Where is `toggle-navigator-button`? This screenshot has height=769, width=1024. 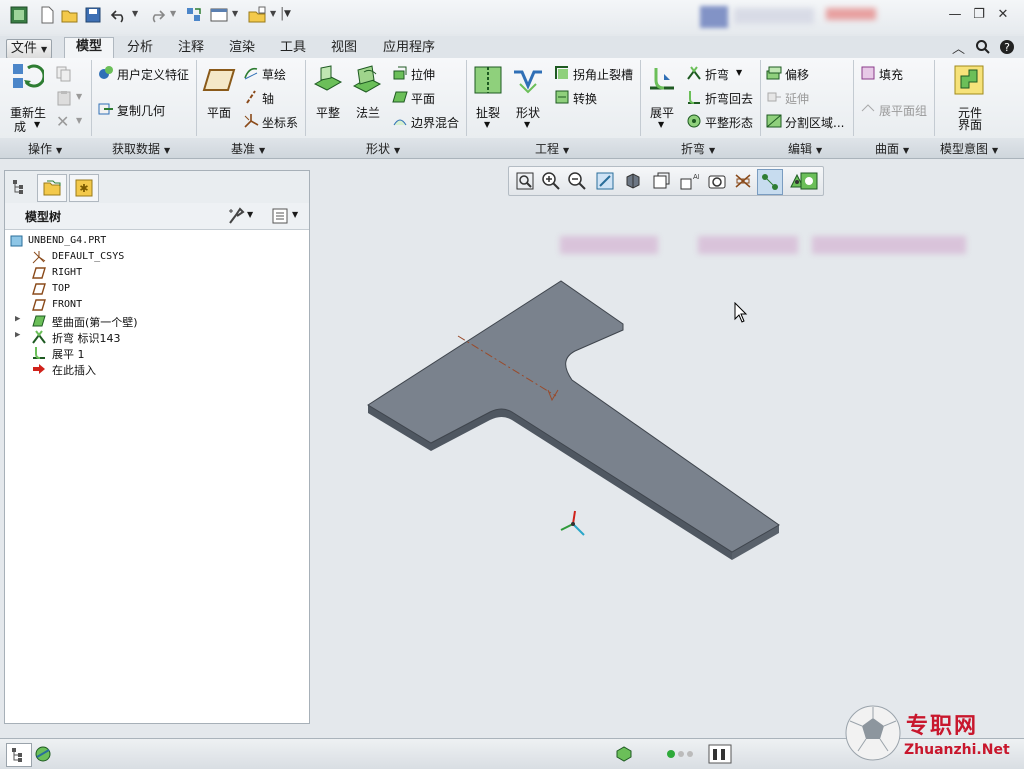
toggle-navigator-button is located at coordinates (19, 755).